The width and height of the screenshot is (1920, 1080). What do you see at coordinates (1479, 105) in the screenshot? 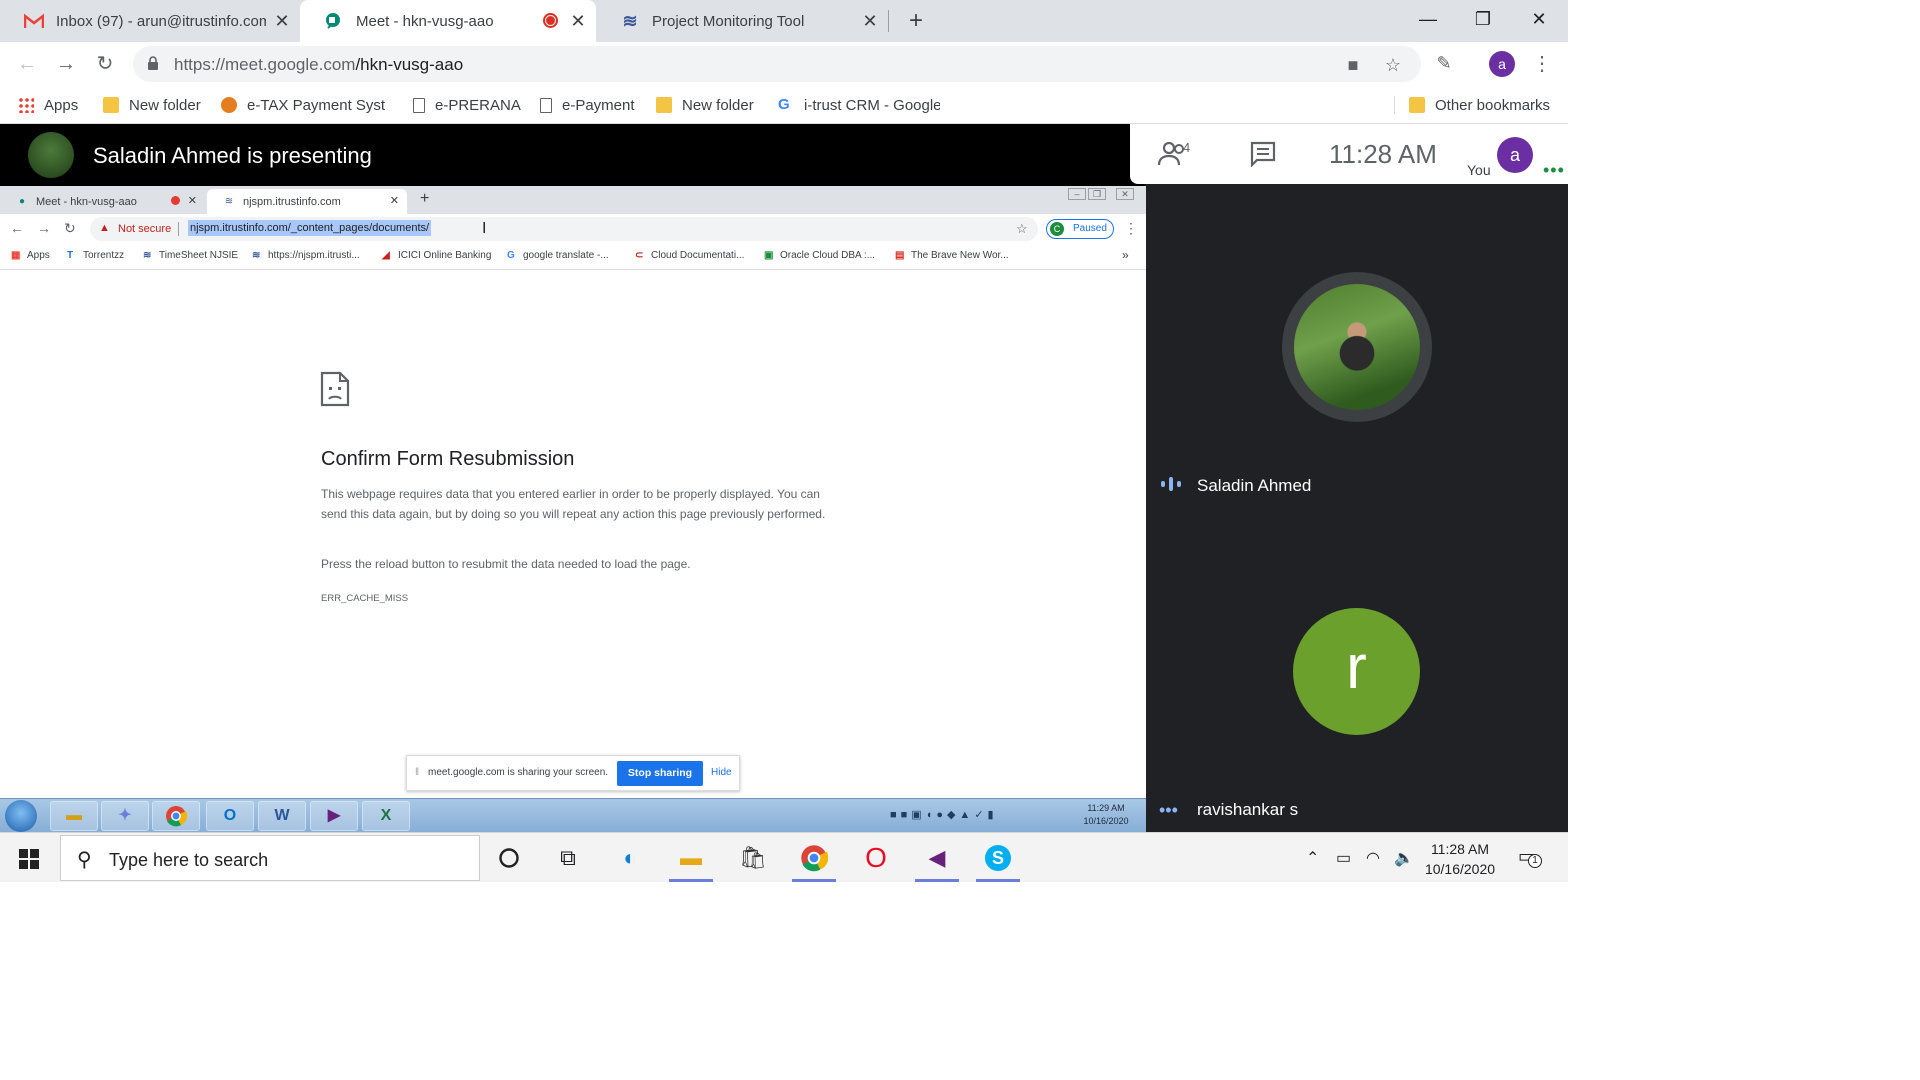
I see `other-bookmarks: Other bookmarks` at bounding box center [1479, 105].